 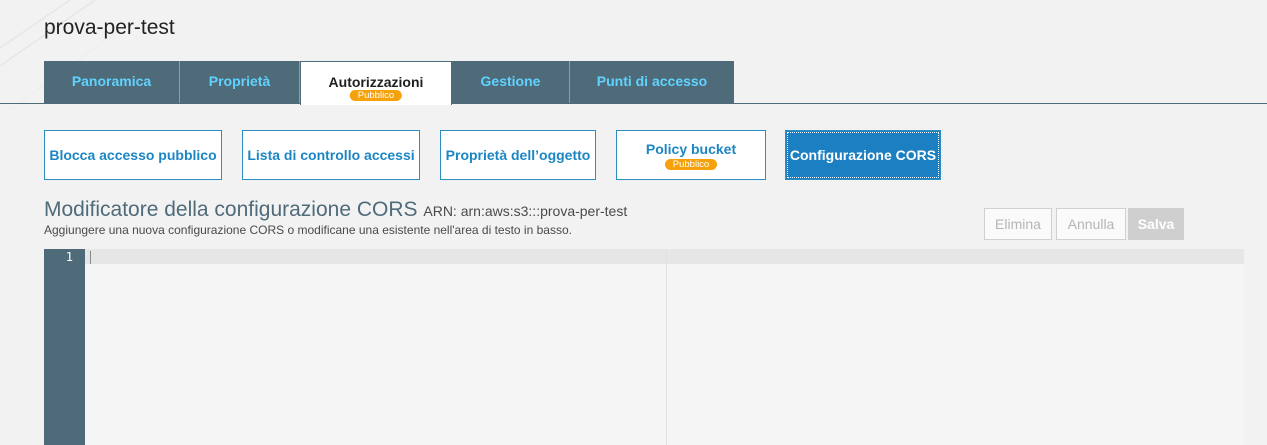 What do you see at coordinates (64, 347) in the screenshot?
I see `editor-gutter: 1` at bounding box center [64, 347].